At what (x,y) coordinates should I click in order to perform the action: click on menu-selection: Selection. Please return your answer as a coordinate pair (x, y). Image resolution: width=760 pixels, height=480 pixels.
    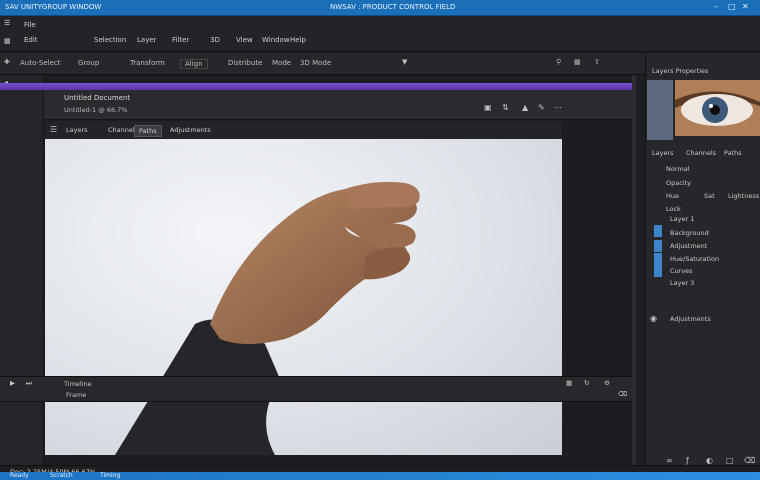
    Looking at the image, I should click on (110, 40).